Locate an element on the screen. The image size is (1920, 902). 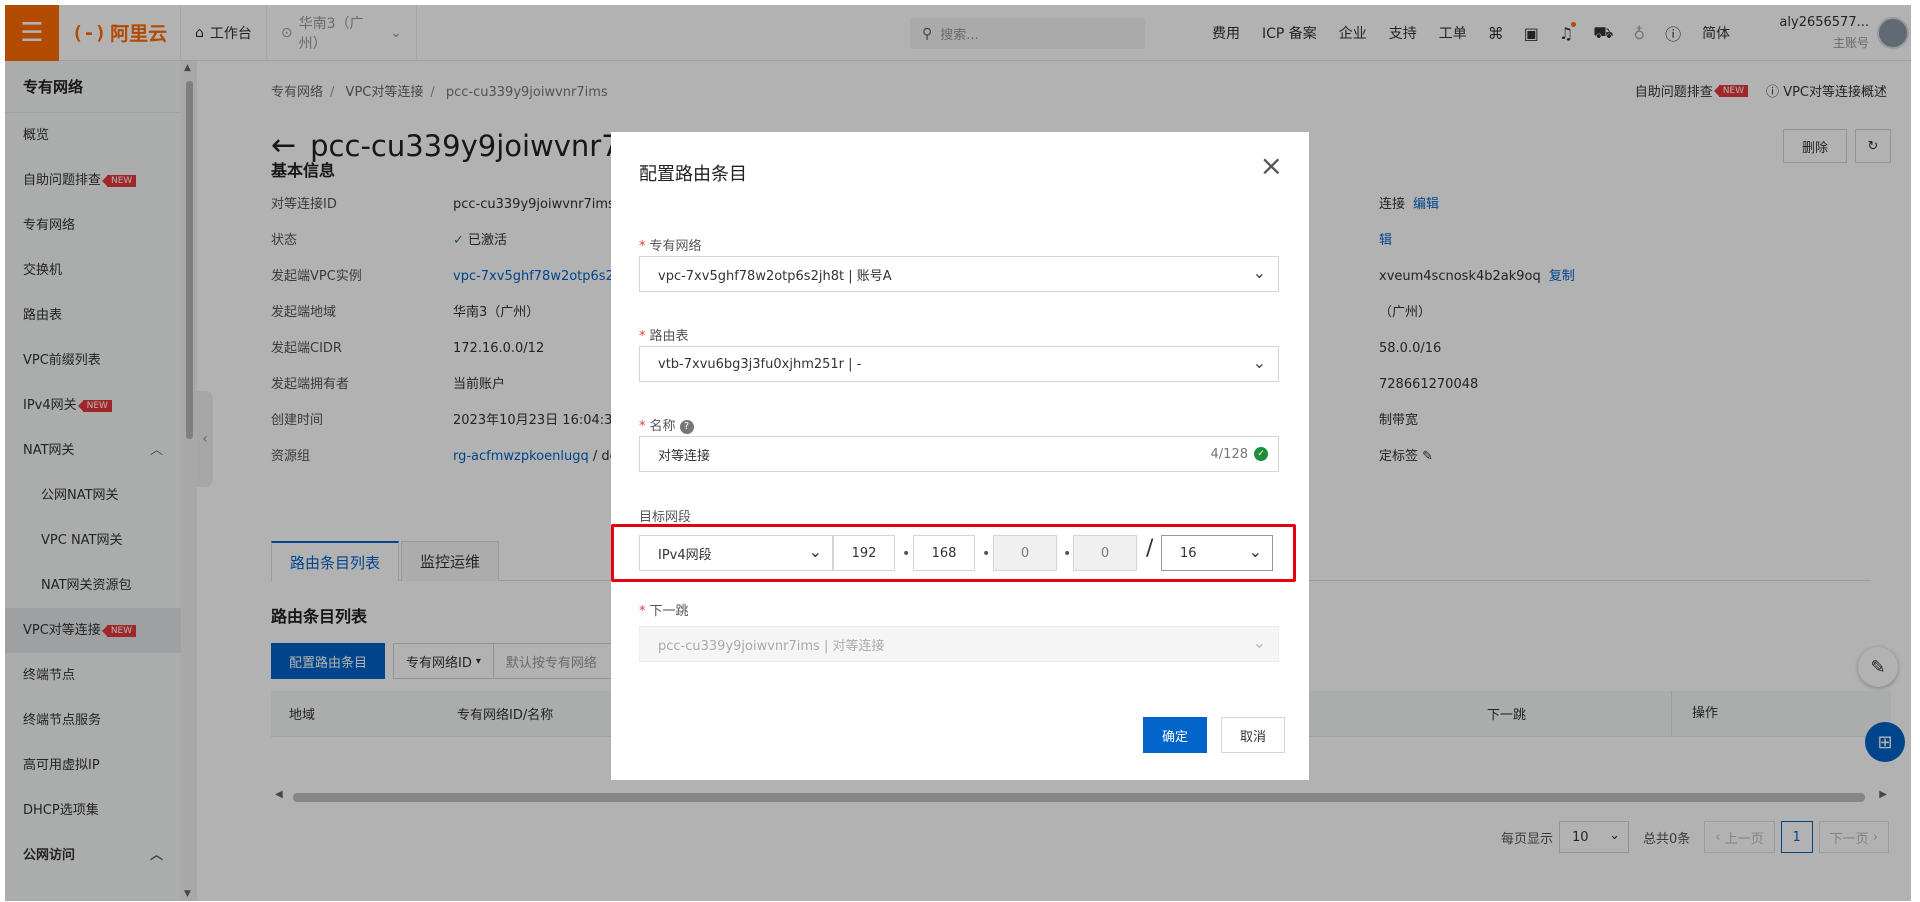
close-icon: × is located at coordinates (1271, 166).